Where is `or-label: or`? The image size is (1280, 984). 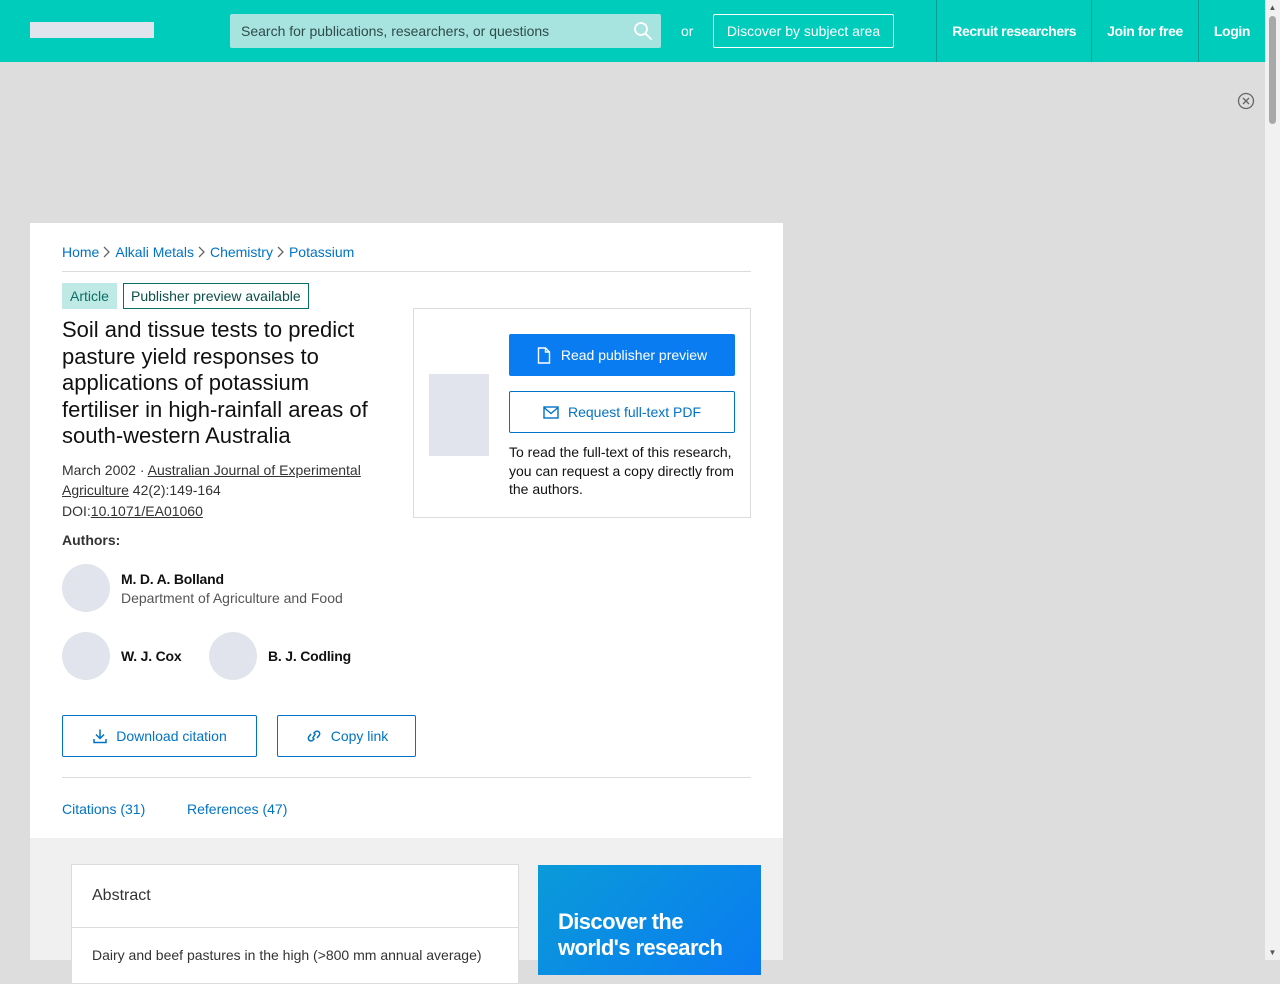
or-label: or is located at coordinates (687, 31).